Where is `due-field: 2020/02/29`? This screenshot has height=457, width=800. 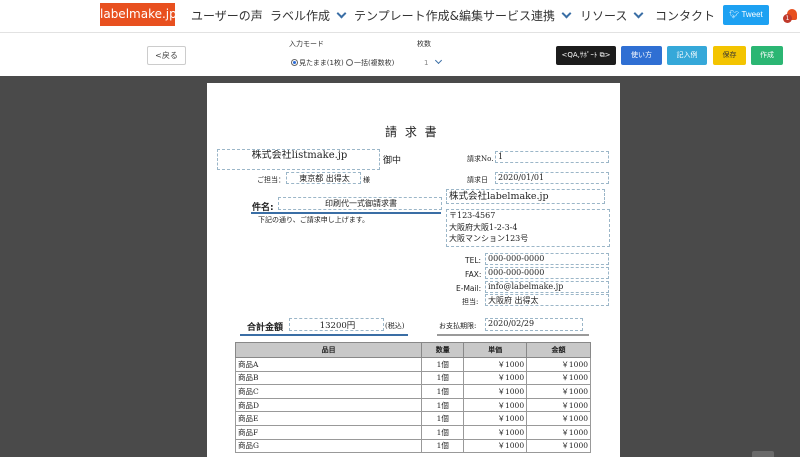
due-field: 2020/02/29 is located at coordinates (534, 324).